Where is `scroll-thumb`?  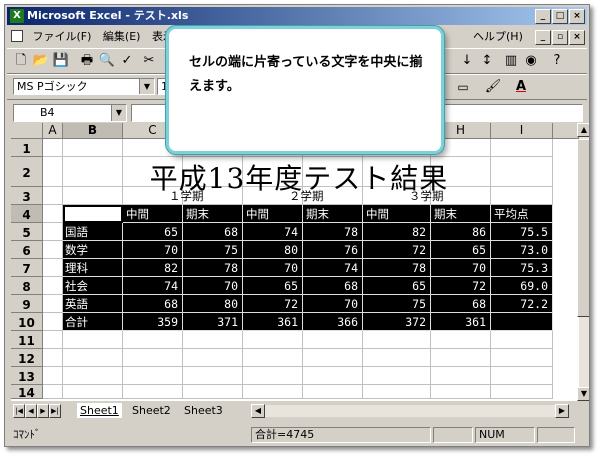 scroll-thumb is located at coordinates (583, 228).